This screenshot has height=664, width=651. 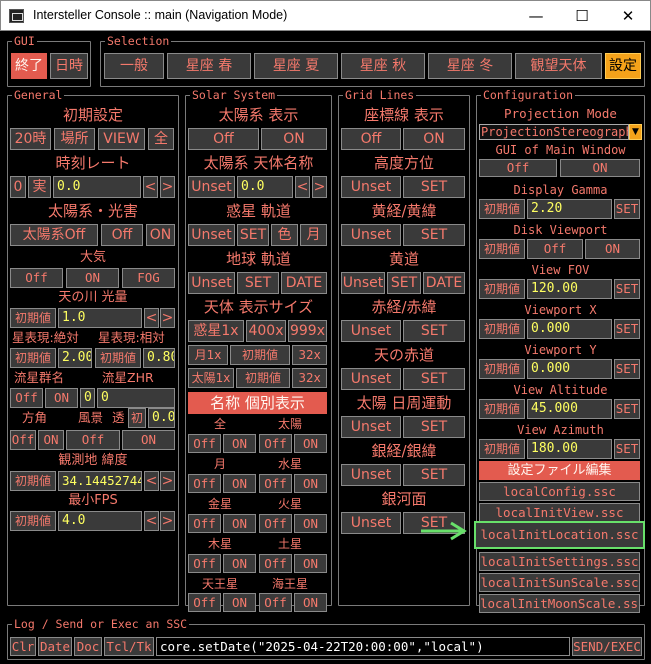 What do you see at coordinates (434, 475) in the screenshot?
I see `galactic-grid-set-button: SET` at bounding box center [434, 475].